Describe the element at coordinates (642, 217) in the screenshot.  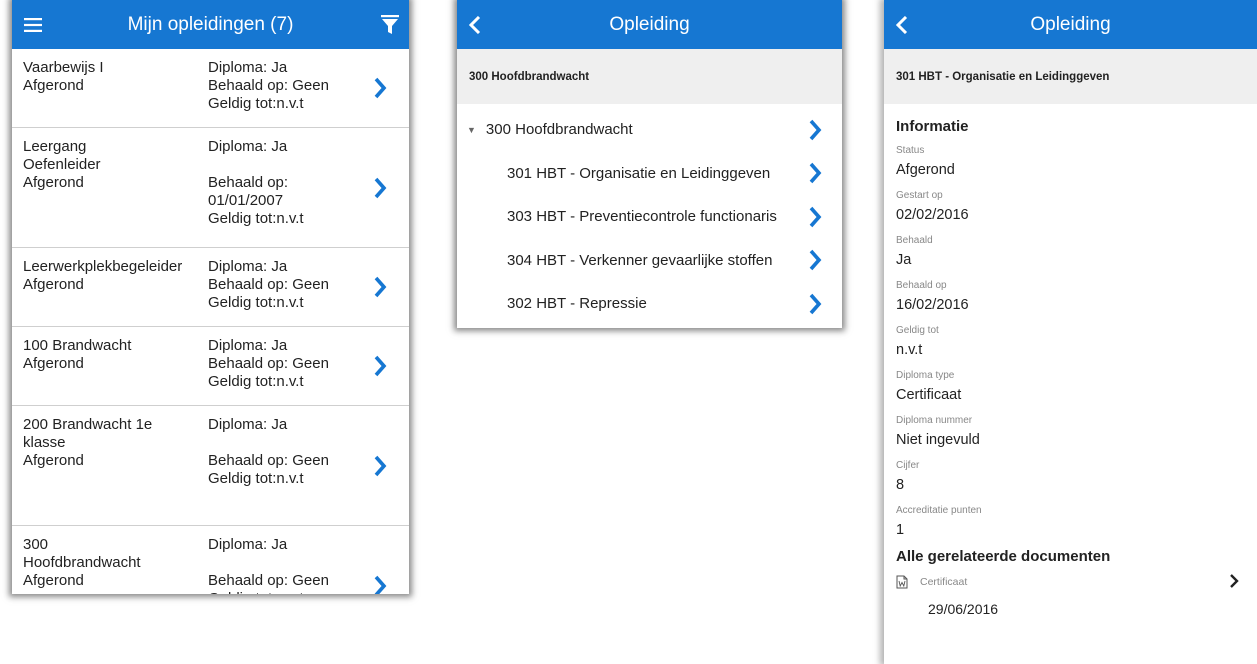
I see `tree-child-label: 303 HBT - Preventiecontrole functionaris` at that location.